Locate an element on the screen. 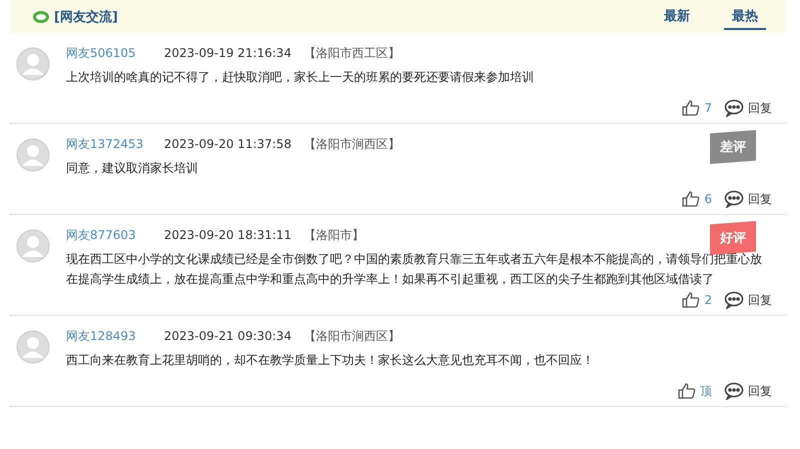 This screenshot has height=449, width=800. sort-tab: 最新 is located at coordinates (677, 16).